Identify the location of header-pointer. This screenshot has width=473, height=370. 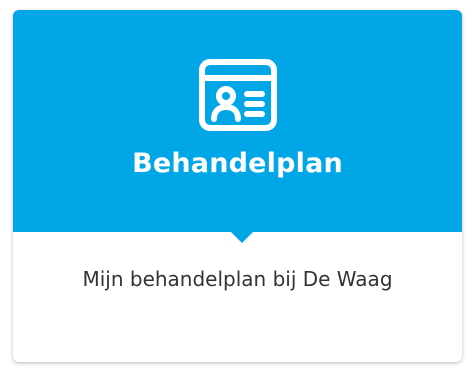
(242, 237).